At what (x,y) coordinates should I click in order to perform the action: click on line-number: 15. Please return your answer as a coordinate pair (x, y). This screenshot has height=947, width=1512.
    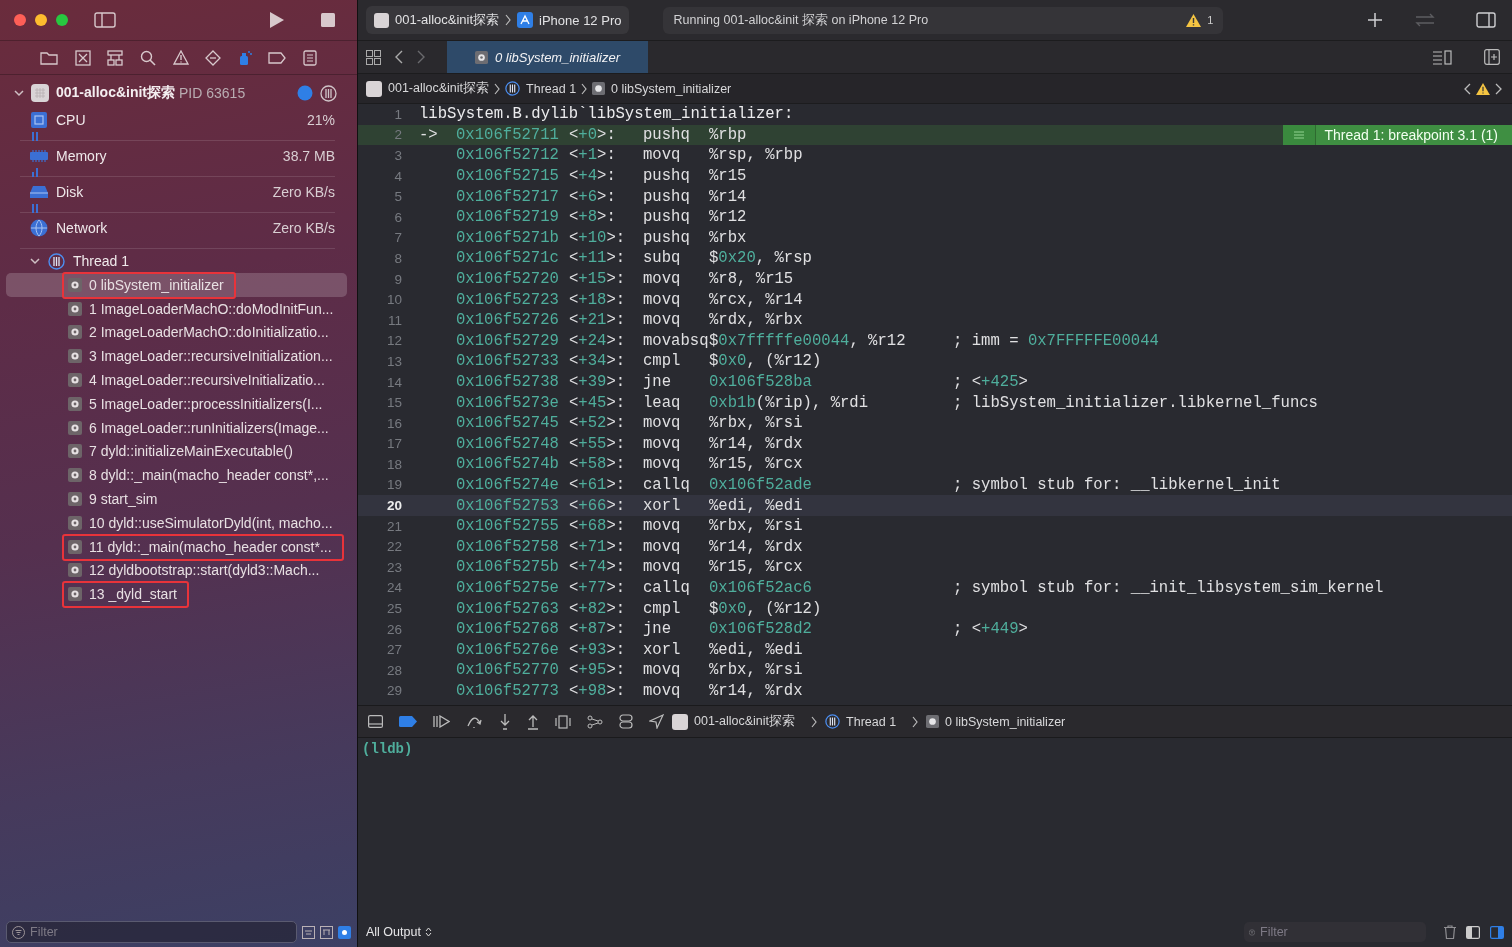
    Looking at the image, I should click on (393, 403).